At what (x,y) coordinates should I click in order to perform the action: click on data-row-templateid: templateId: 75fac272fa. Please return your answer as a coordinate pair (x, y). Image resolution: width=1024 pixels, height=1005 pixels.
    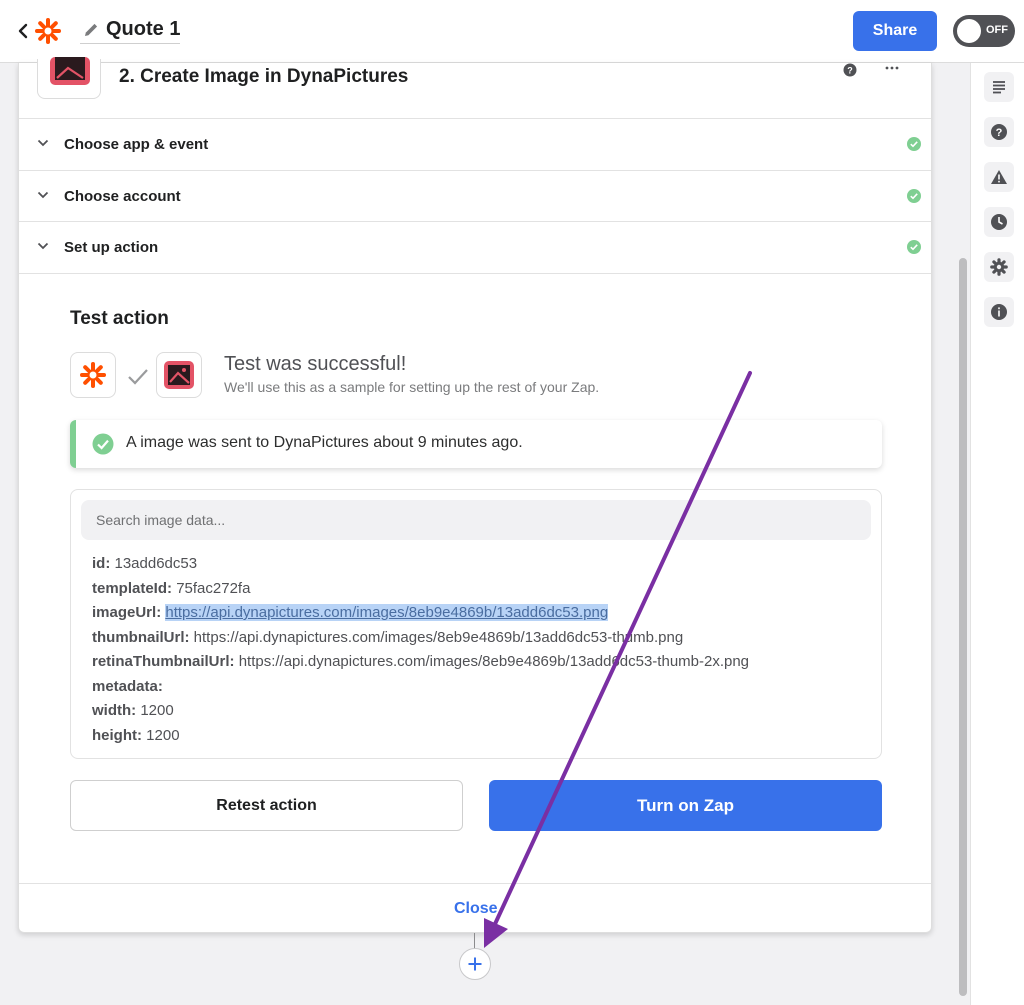
    Looking at the image, I should click on (171, 588).